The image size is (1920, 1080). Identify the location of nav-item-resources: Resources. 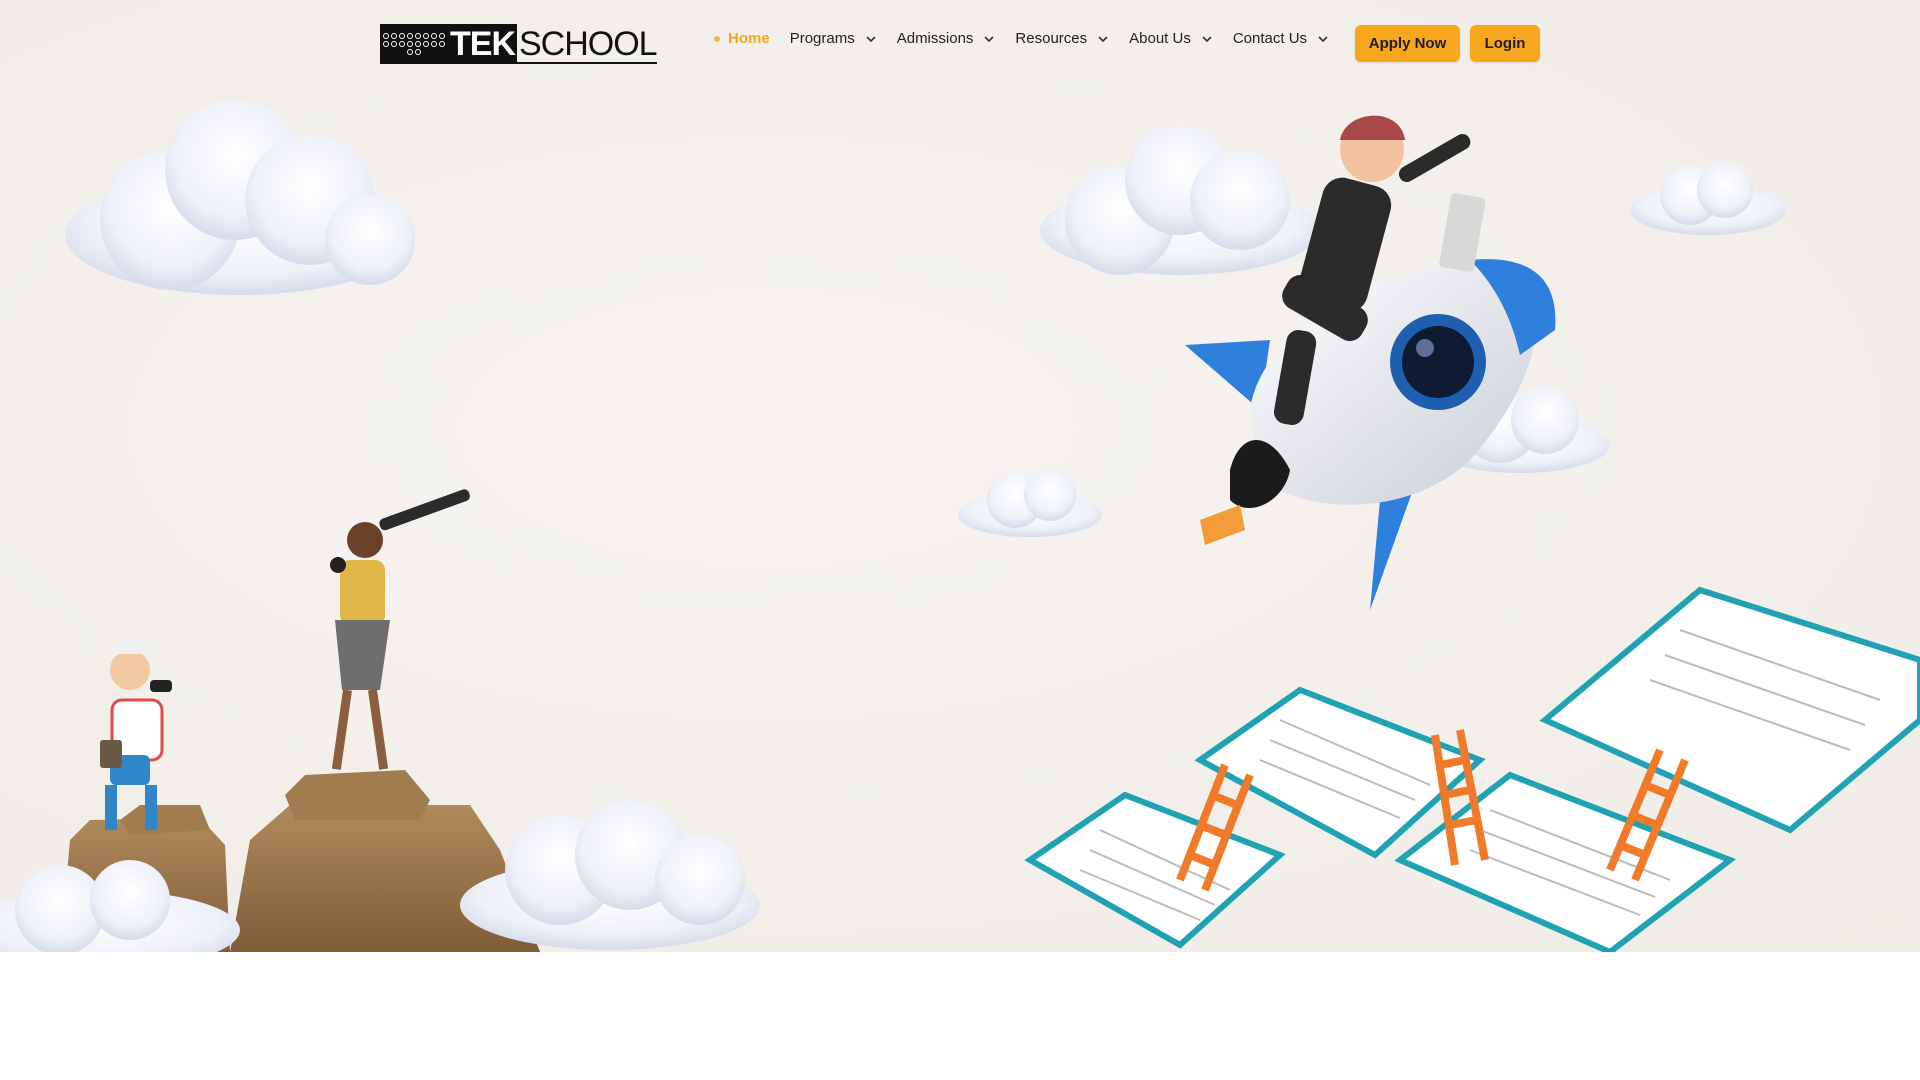
(1062, 38).